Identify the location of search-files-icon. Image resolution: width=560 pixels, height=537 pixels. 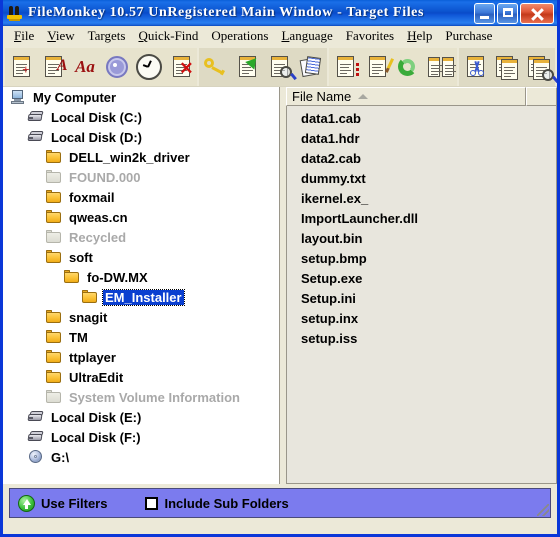
(539, 67).